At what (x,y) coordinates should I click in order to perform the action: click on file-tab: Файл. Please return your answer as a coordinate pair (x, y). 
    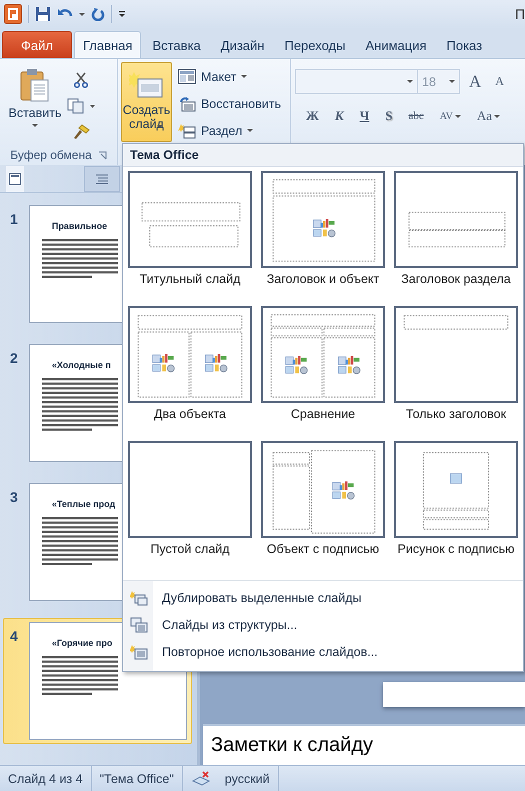
    Looking at the image, I should click on (37, 44).